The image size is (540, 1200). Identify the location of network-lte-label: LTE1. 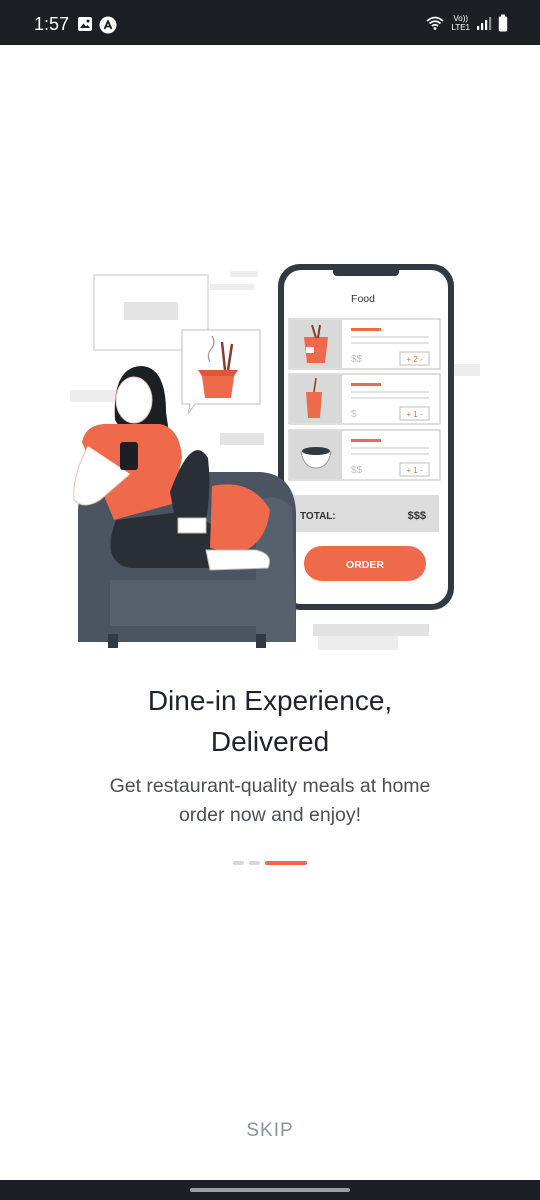
(460, 27).